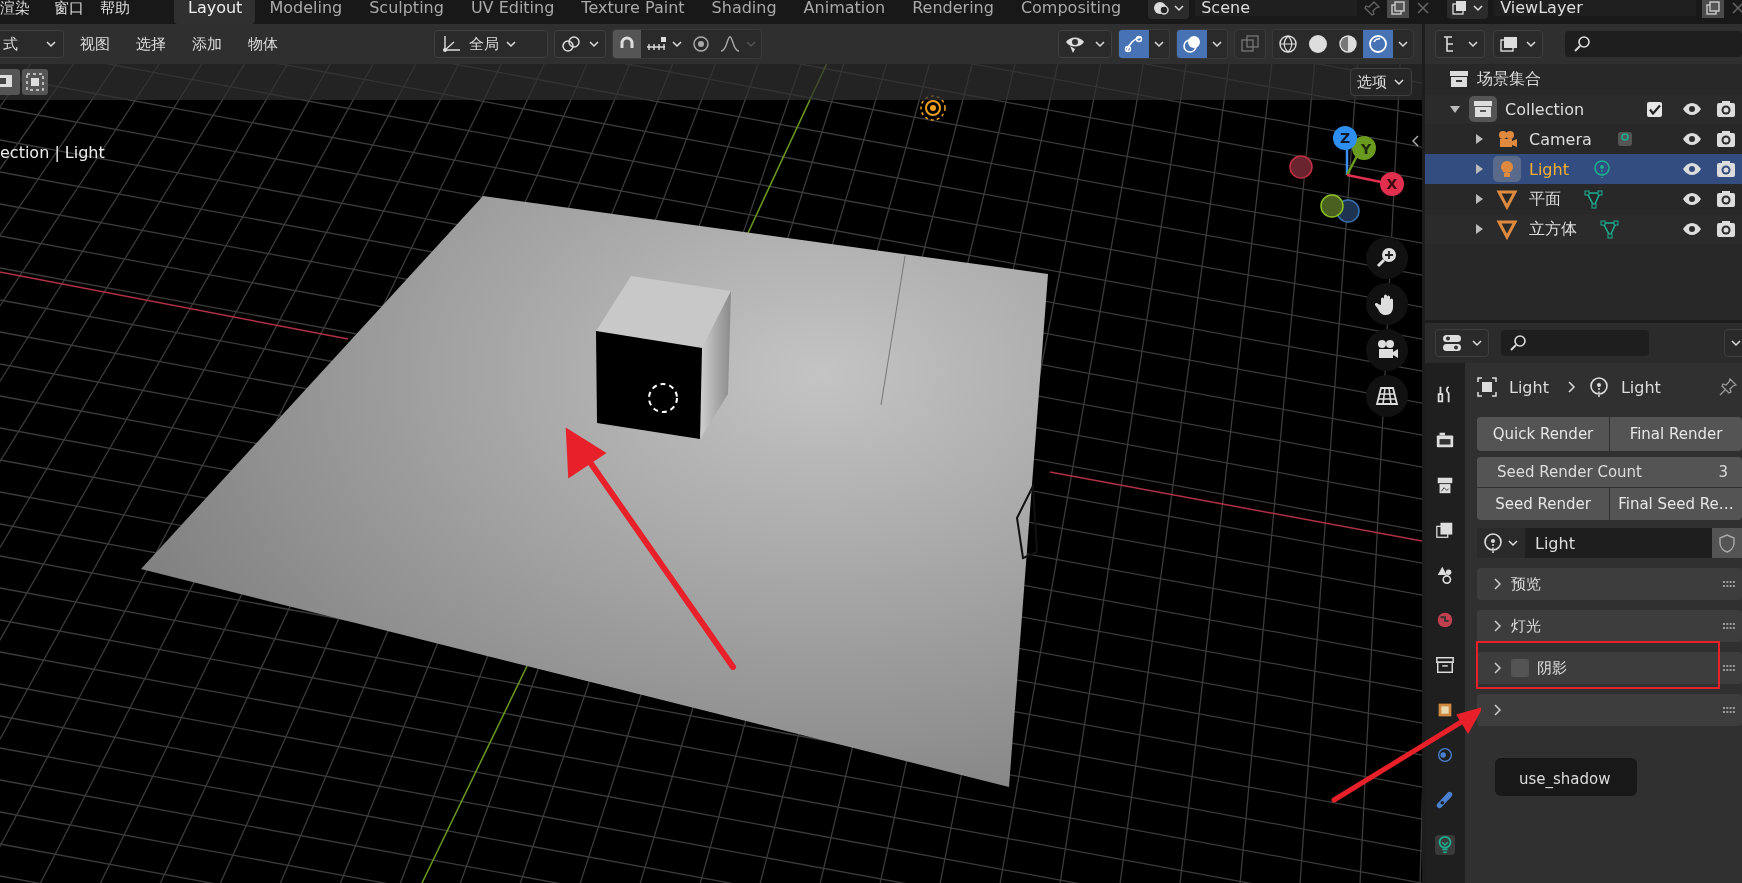  Describe the element at coordinates (95, 44) in the screenshot. I see `menu-item: 视图` at that location.